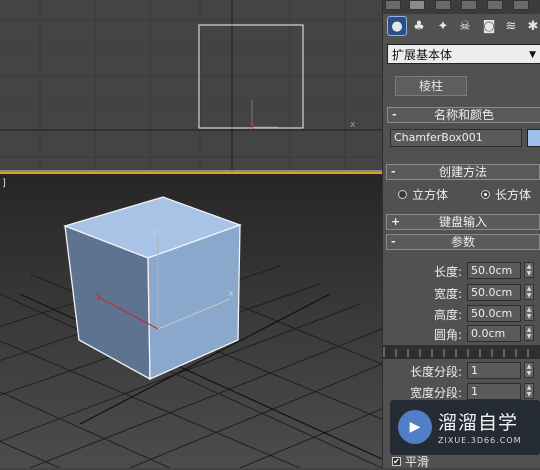 This screenshot has width=540, height=470. I want to click on length-segs-field: 1, so click(494, 370).